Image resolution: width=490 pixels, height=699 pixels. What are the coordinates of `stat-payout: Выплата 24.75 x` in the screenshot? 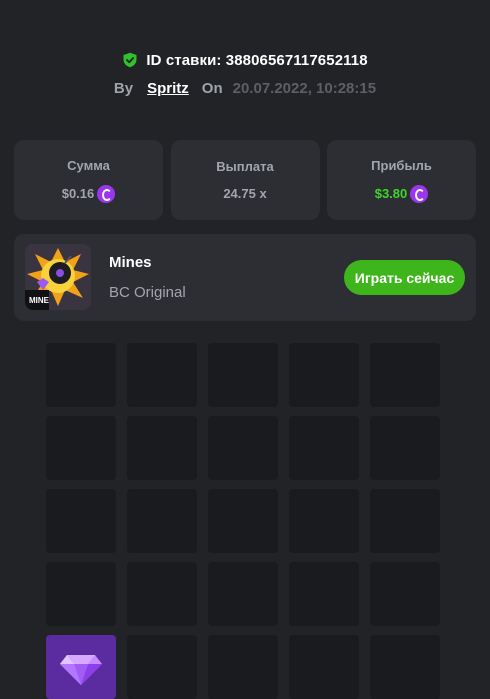 It's located at (245, 180).